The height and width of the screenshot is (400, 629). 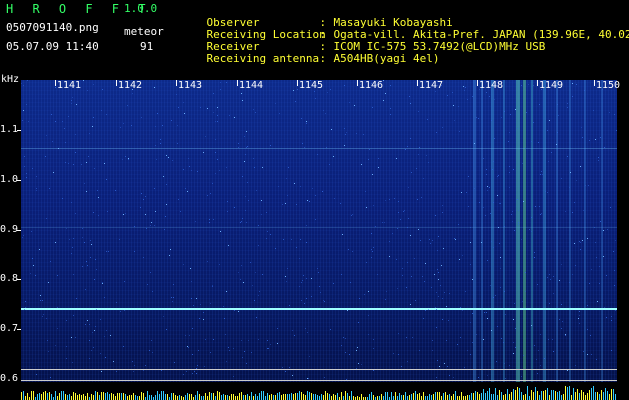 What do you see at coordinates (319, 227) in the screenshot?
I see `carrier-line` at bounding box center [319, 227].